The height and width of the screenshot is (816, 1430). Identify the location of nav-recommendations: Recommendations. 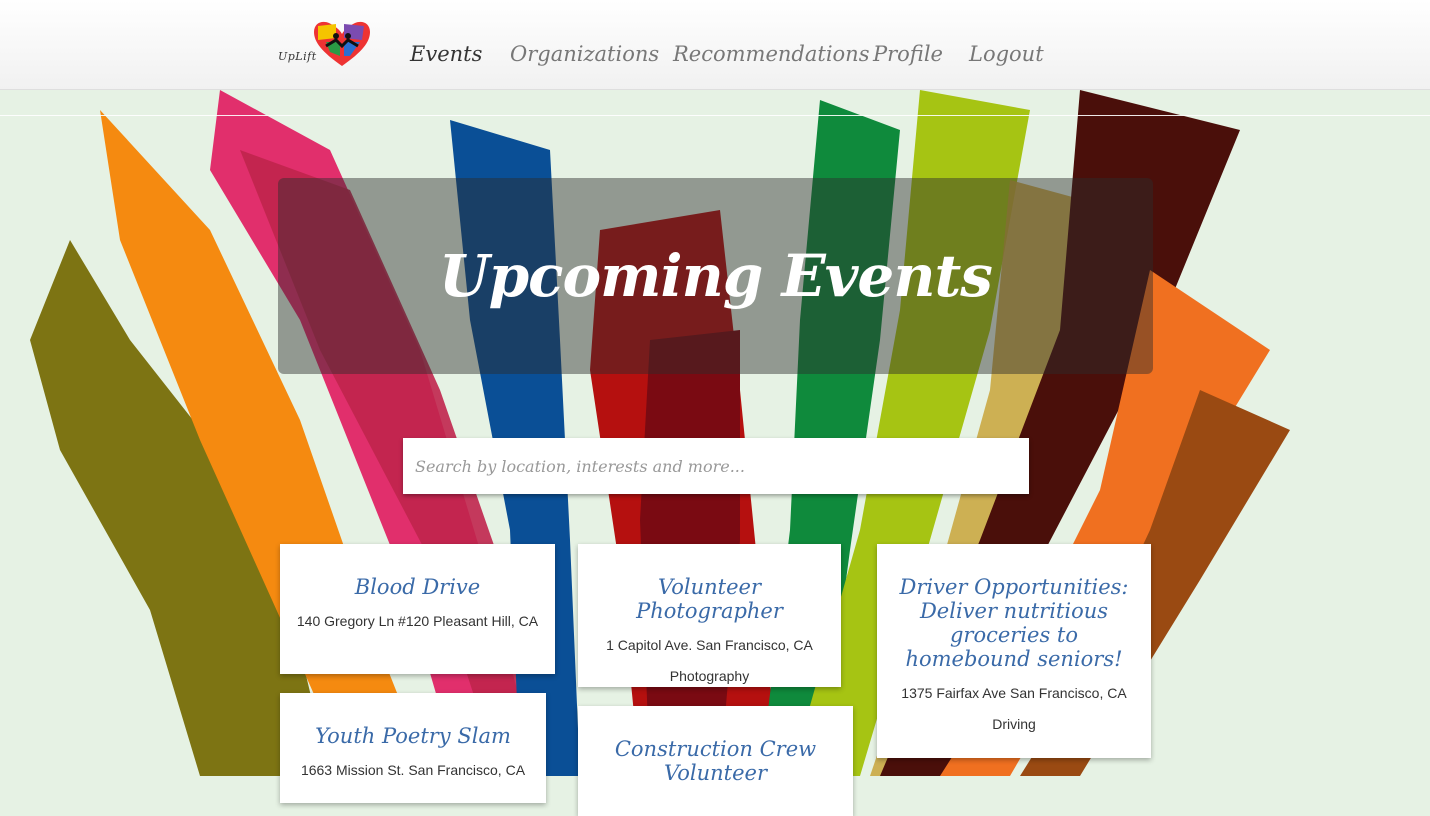
(771, 54).